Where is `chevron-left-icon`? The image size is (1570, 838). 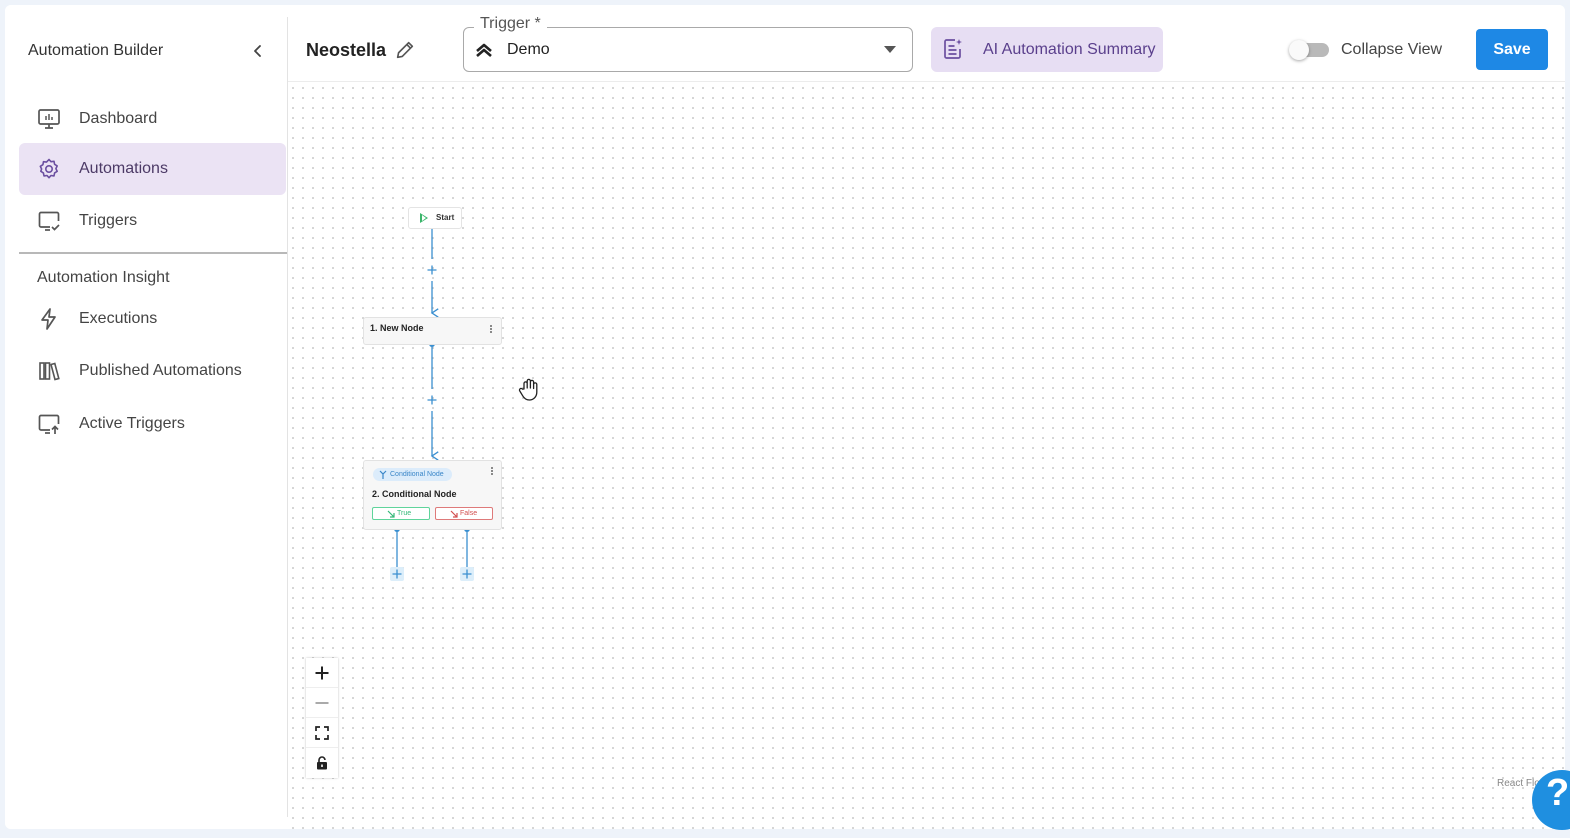
chevron-left-icon is located at coordinates (257, 51).